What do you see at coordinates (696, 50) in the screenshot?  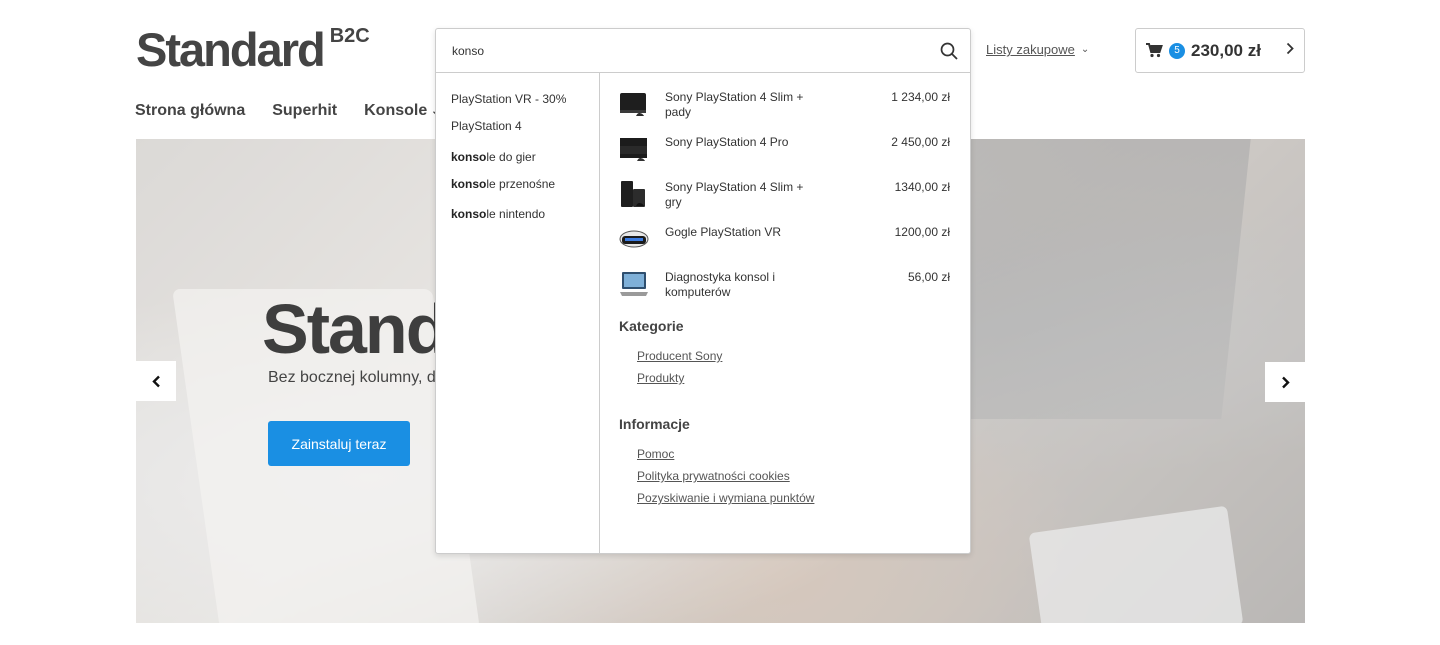 I see `search-input` at bounding box center [696, 50].